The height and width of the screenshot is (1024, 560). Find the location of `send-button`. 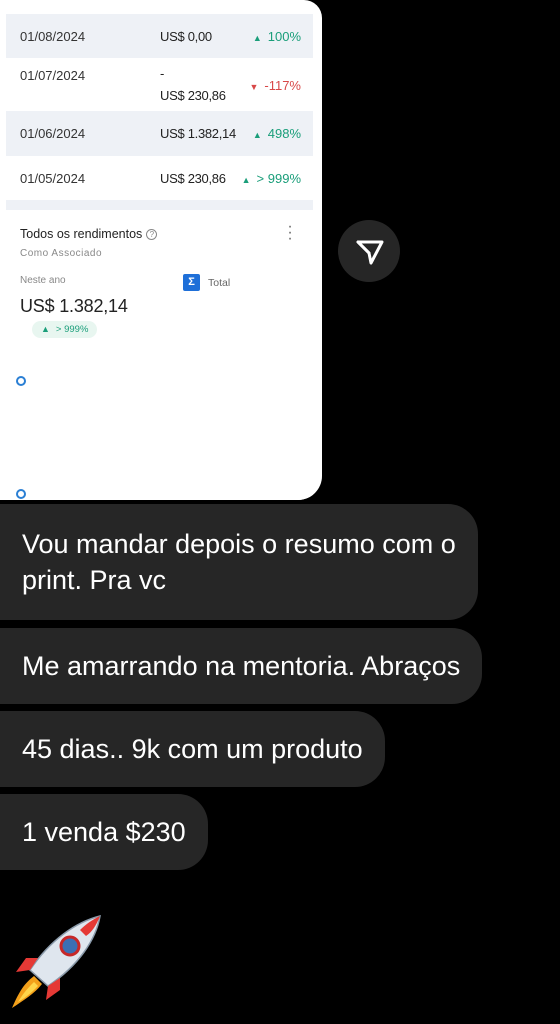

send-button is located at coordinates (369, 251).